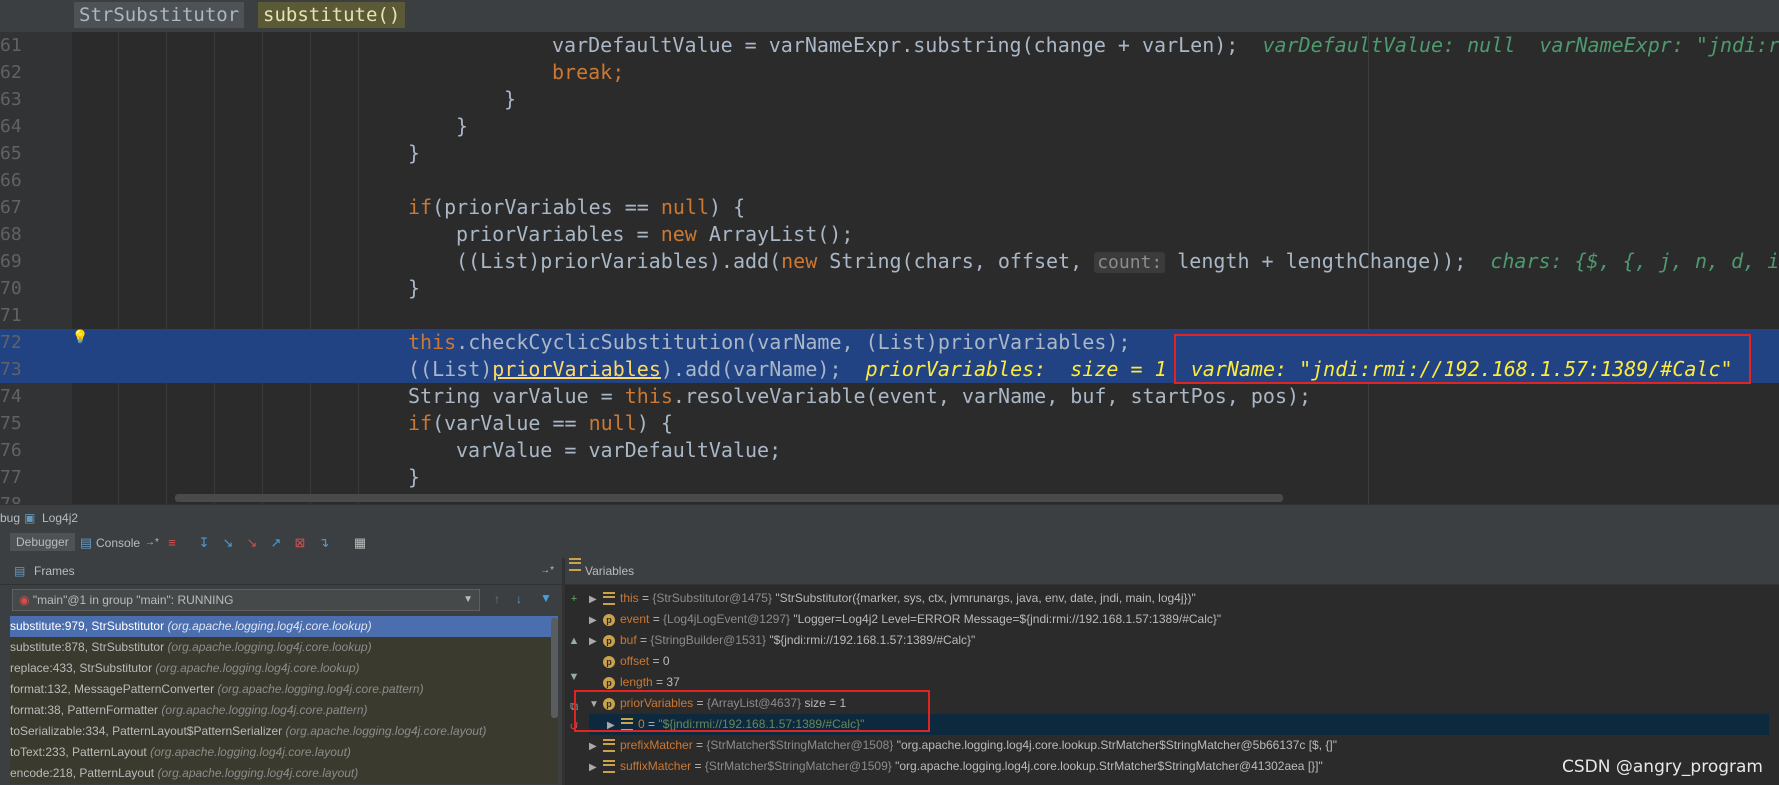  Describe the element at coordinates (80, 338) in the screenshot. I see `intention-bulb-icon: 💡` at that location.